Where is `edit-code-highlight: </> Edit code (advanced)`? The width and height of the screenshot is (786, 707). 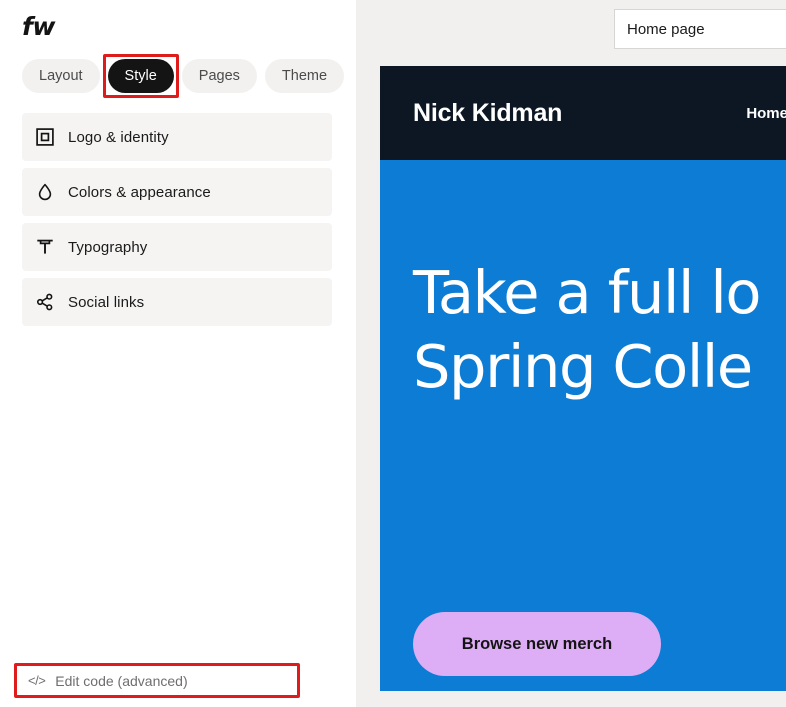 edit-code-highlight: </> Edit code (advanced) is located at coordinates (157, 680).